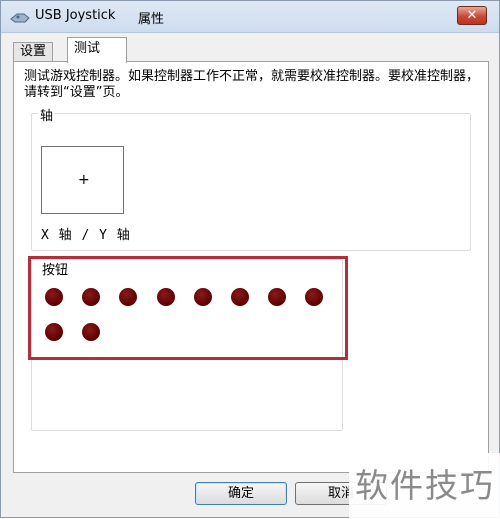 The image size is (500, 519). I want to click on tab-settings: 设置, so click(33, 51).